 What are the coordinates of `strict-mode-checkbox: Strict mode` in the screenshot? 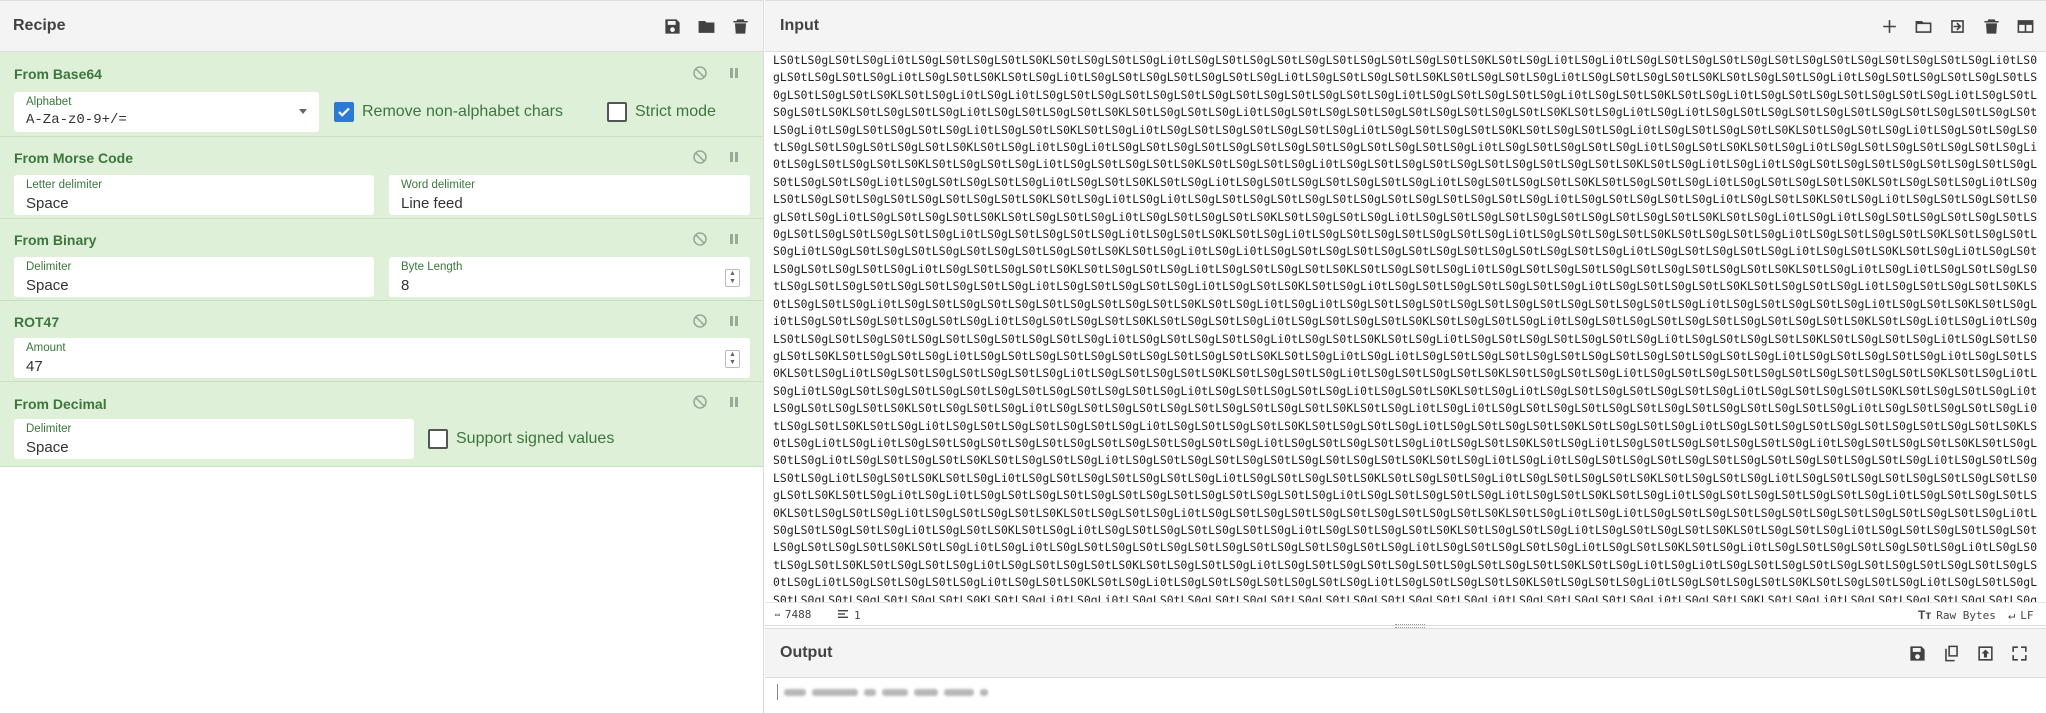 It's located at (661, 112).